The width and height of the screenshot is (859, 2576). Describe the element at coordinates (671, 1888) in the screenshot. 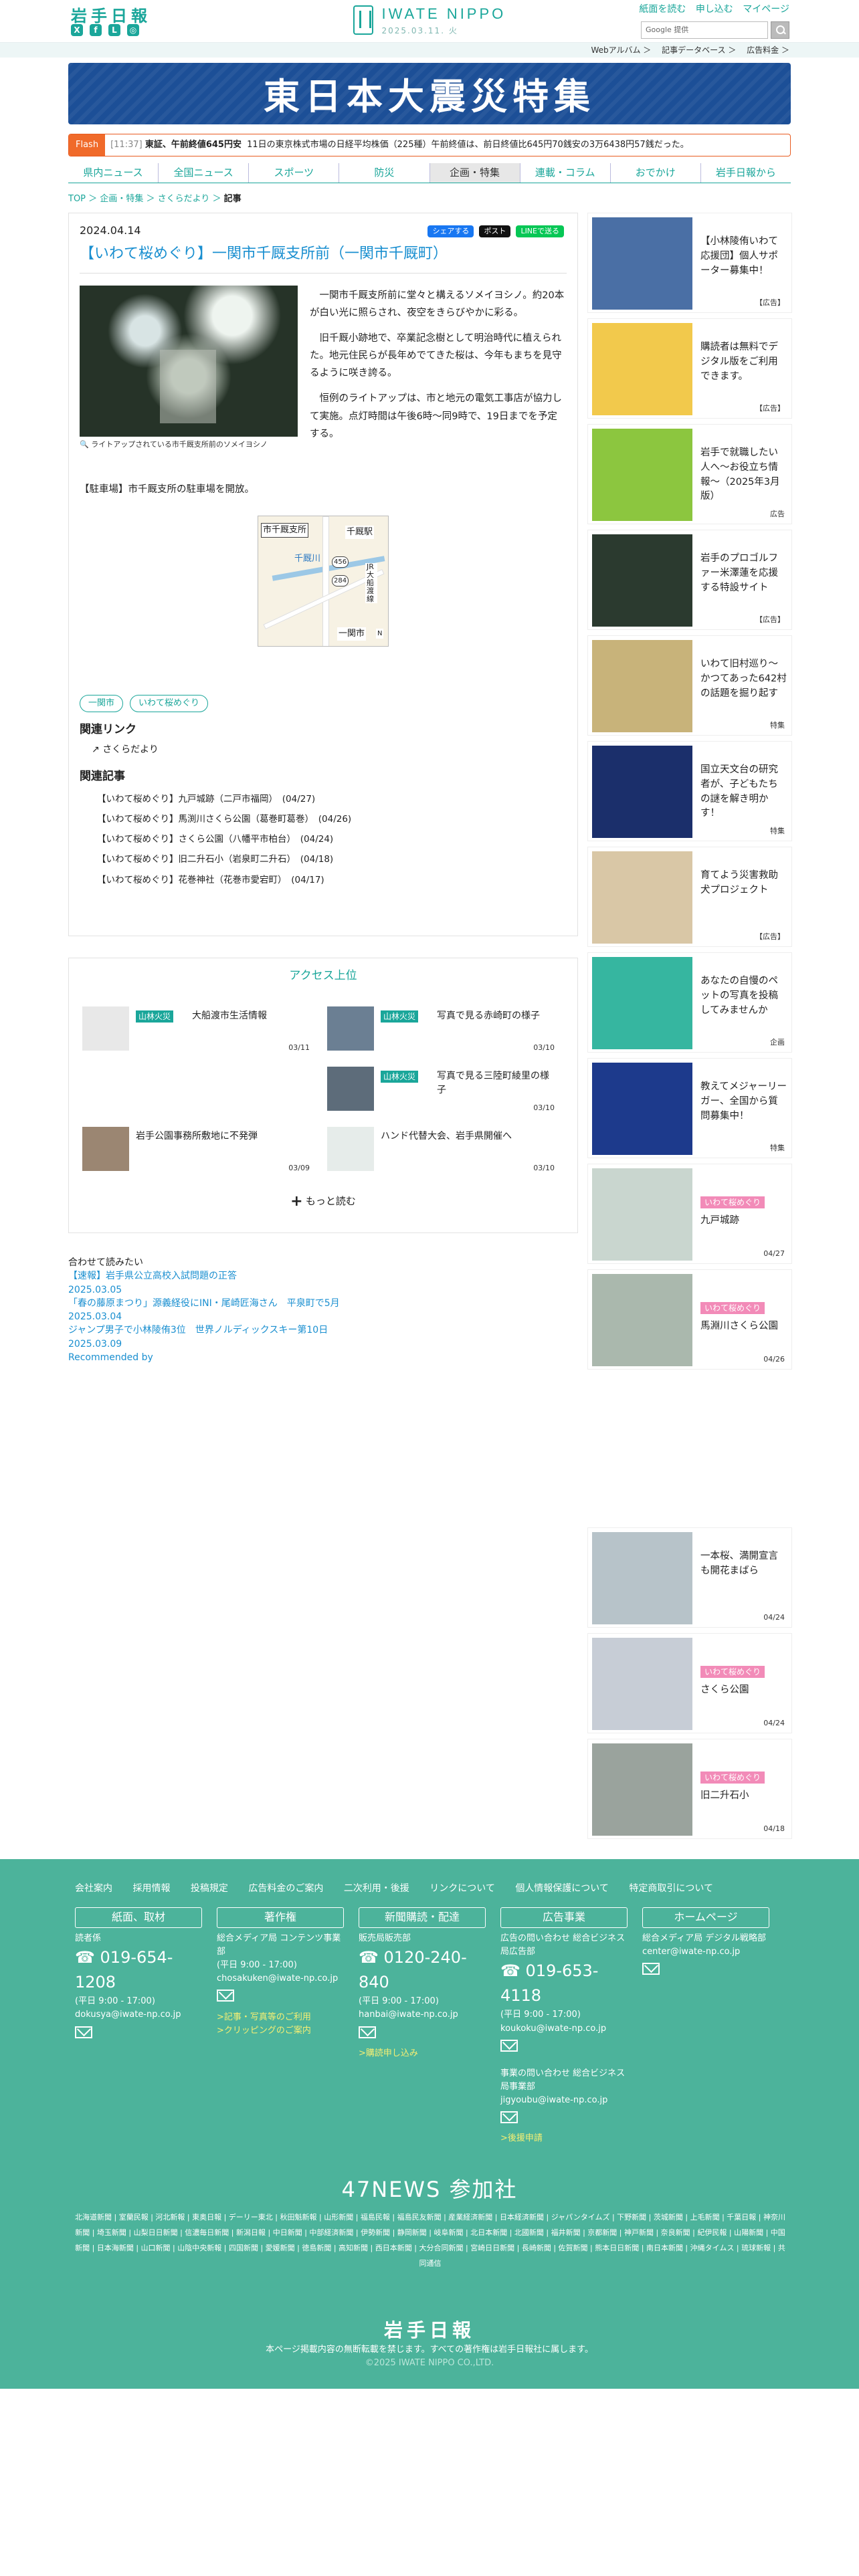

I see `footer-link: 特定商取引について` at that location.